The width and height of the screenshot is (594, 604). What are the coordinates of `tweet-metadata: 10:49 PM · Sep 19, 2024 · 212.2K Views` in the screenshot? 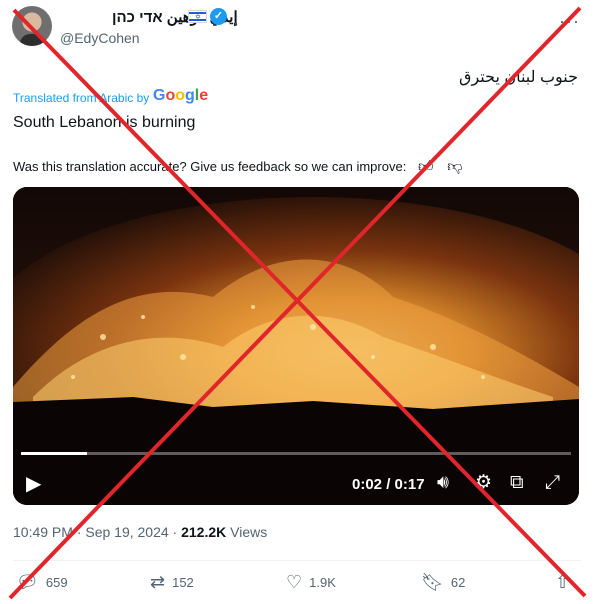 It's located at (140, 532).